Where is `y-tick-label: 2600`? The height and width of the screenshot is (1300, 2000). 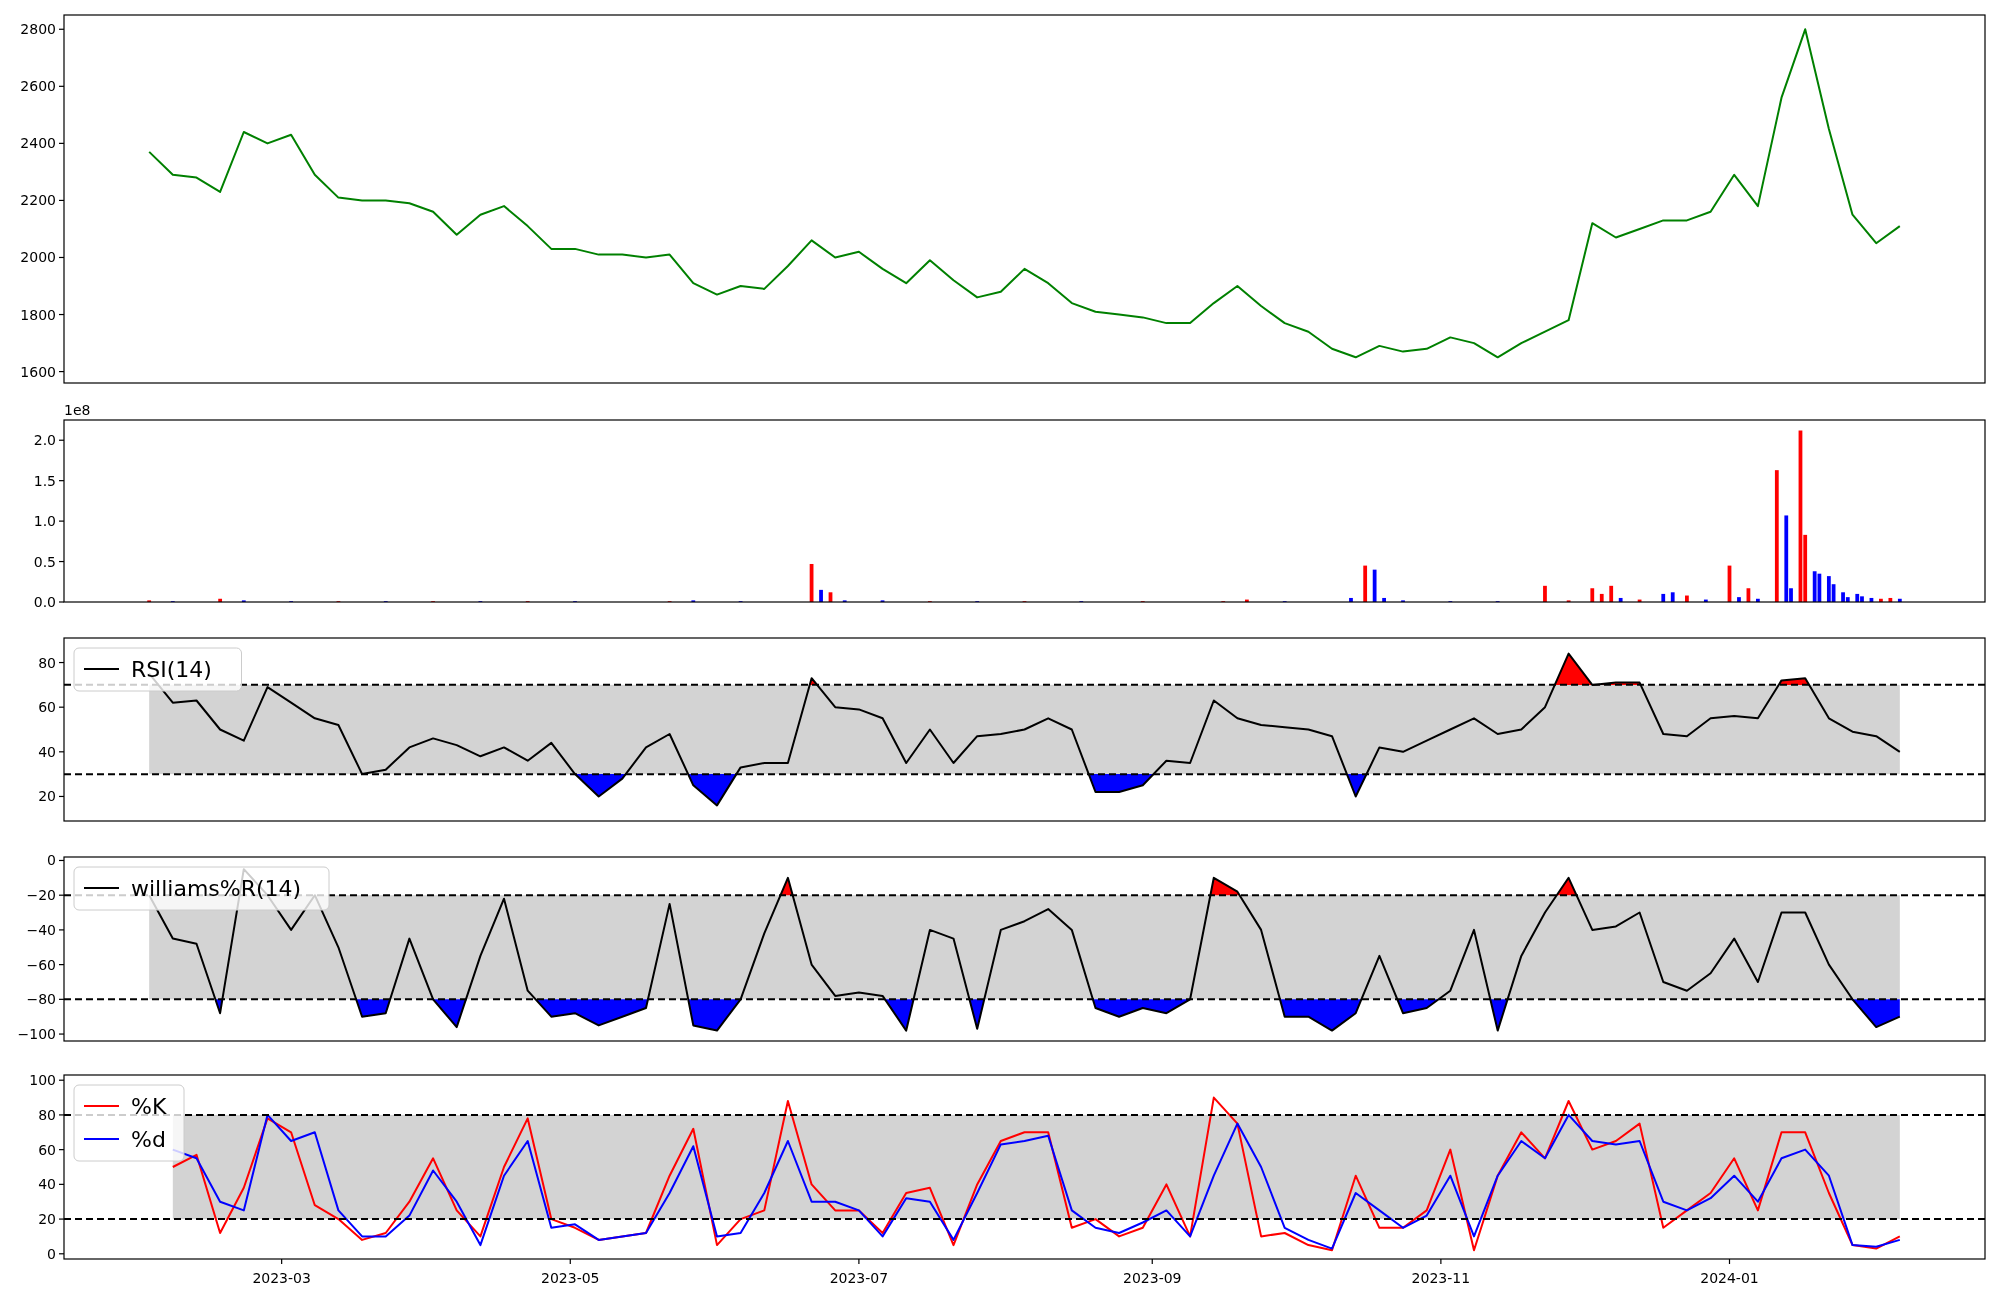
y-tick-label: 2600 is located at coordinates (38, 86).